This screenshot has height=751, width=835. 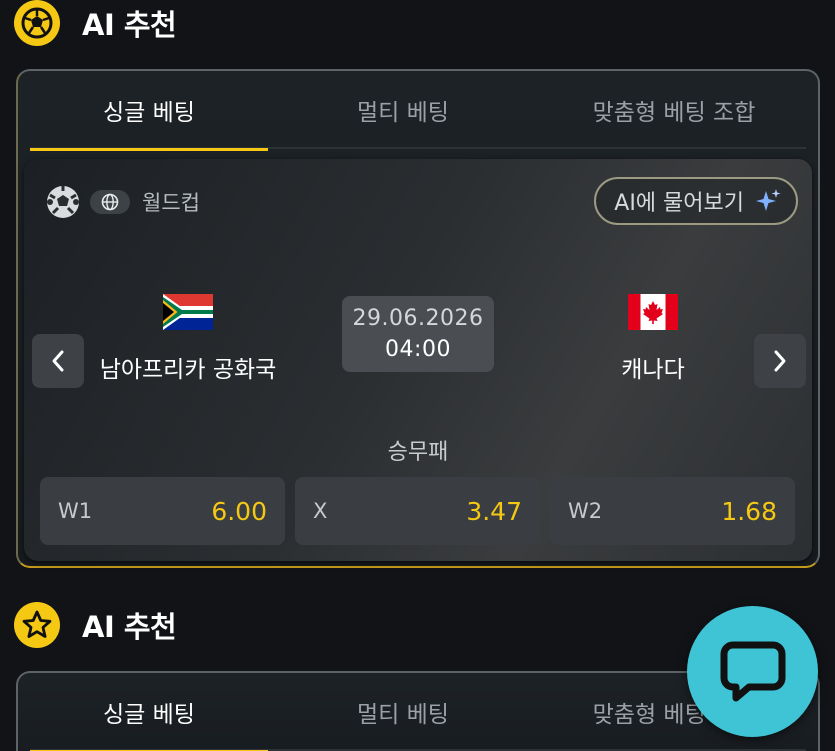 What do you see at coordinates (188, 370) in the screenshot?
I see `home-team-name: 남아프리카 공화국` at bounding box center [188, 370].